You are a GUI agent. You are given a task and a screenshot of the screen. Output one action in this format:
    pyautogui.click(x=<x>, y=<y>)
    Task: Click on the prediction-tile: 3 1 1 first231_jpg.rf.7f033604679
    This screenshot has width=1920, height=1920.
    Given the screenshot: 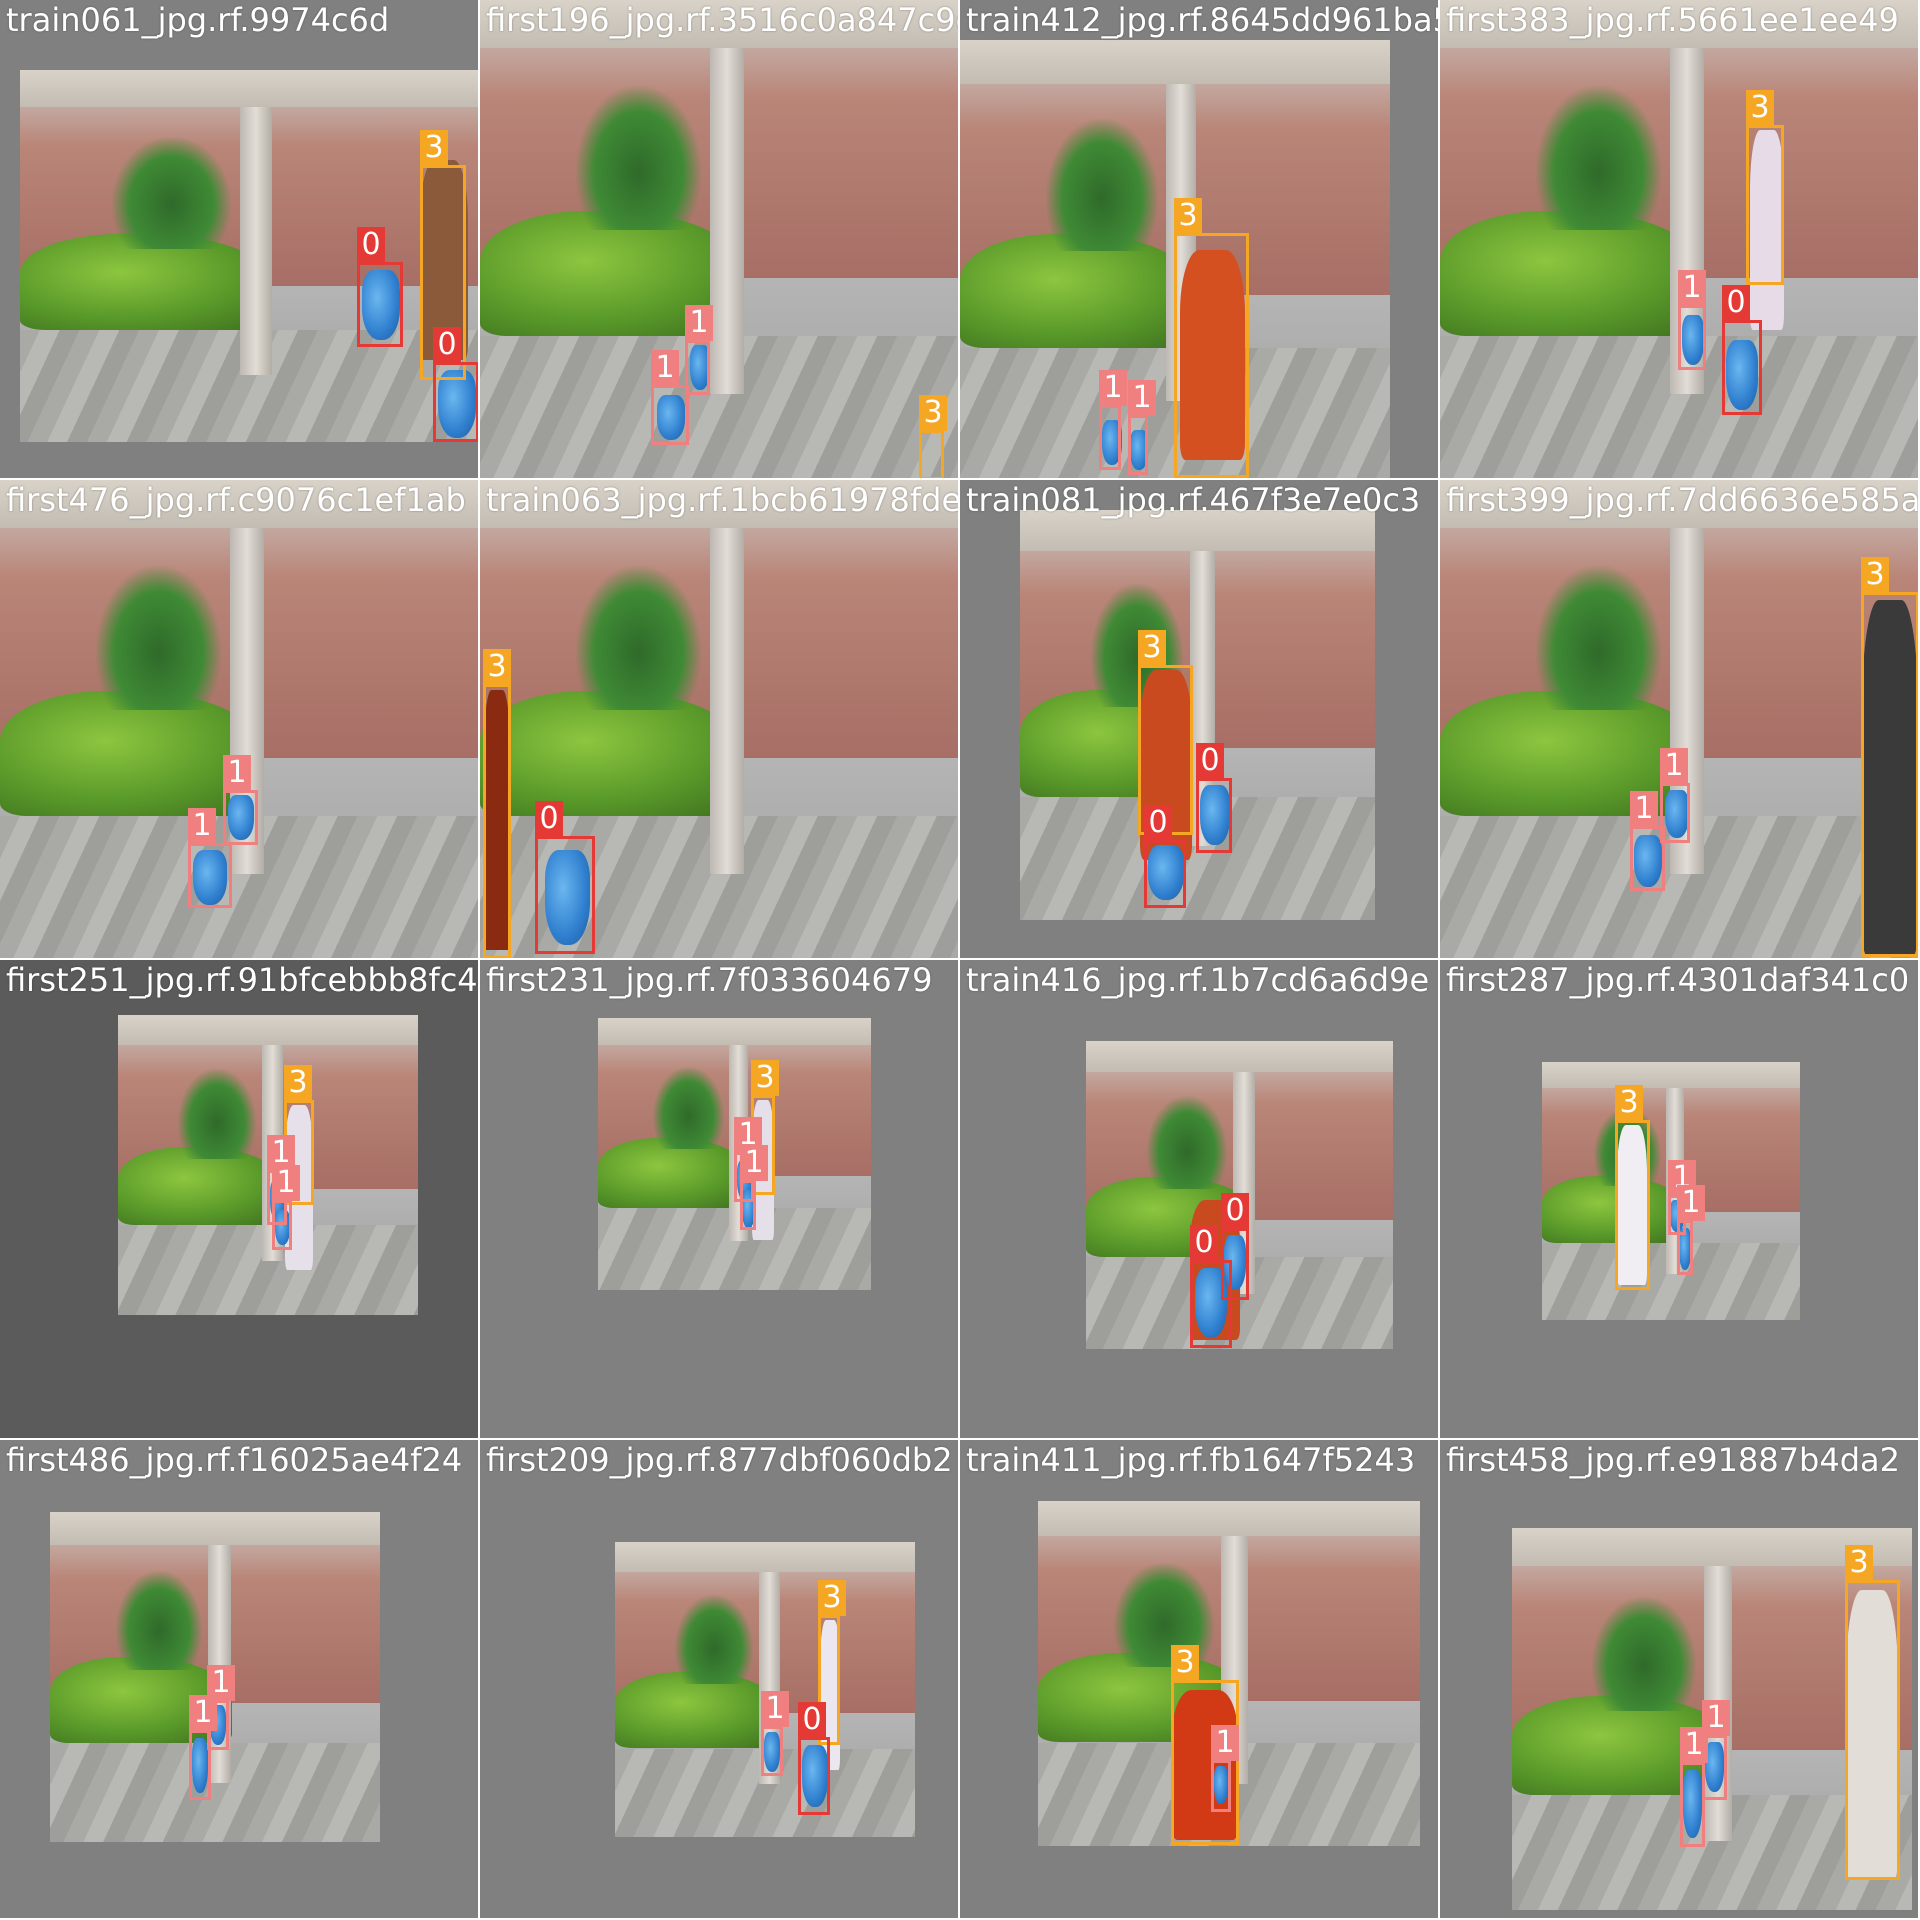 What is the action you would take?
    pyautogui.click(x=719, y=1199)
    